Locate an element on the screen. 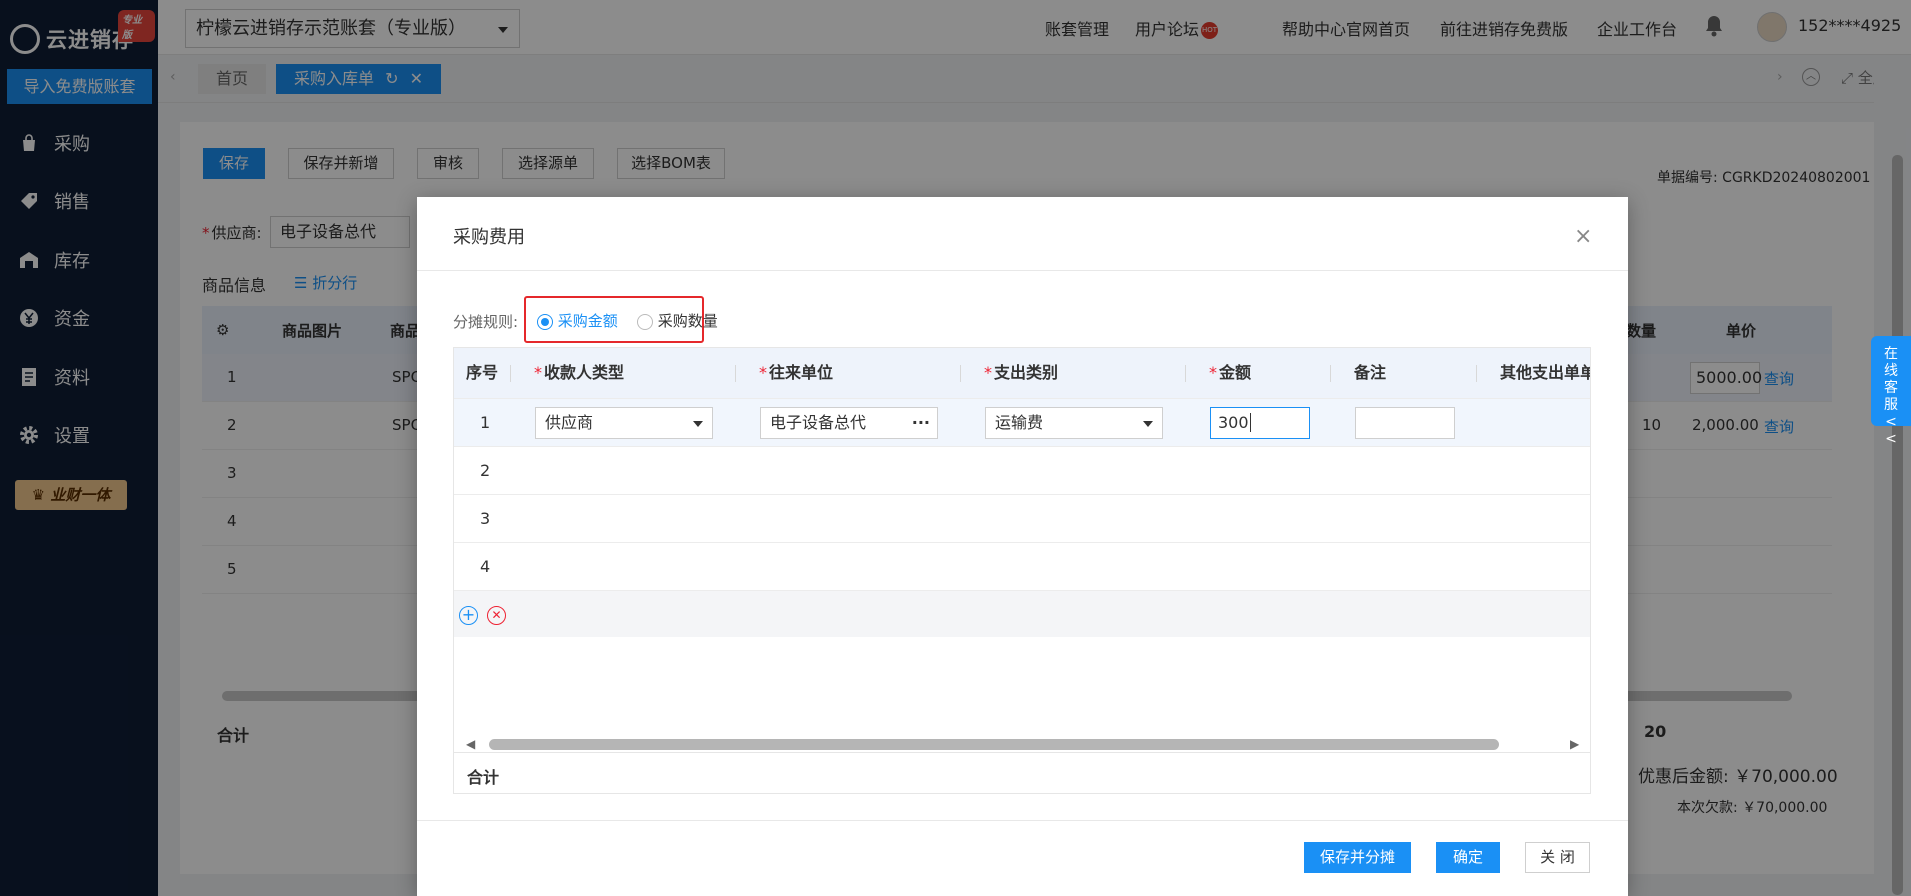 The width and height of the screenshot is (1911, 896). amount-input: 300 is located at coordinates (1260, 423).